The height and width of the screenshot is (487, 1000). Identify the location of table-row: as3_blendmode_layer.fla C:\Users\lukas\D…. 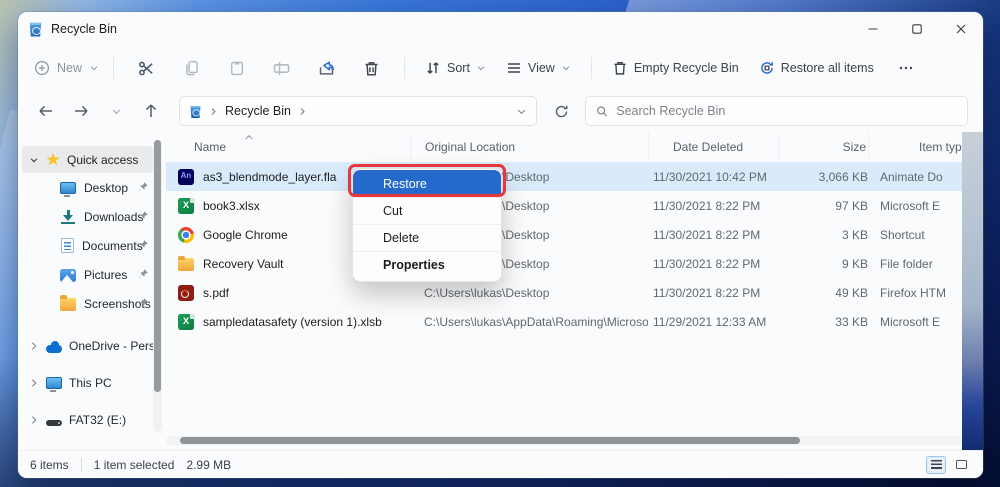
(564, 176).